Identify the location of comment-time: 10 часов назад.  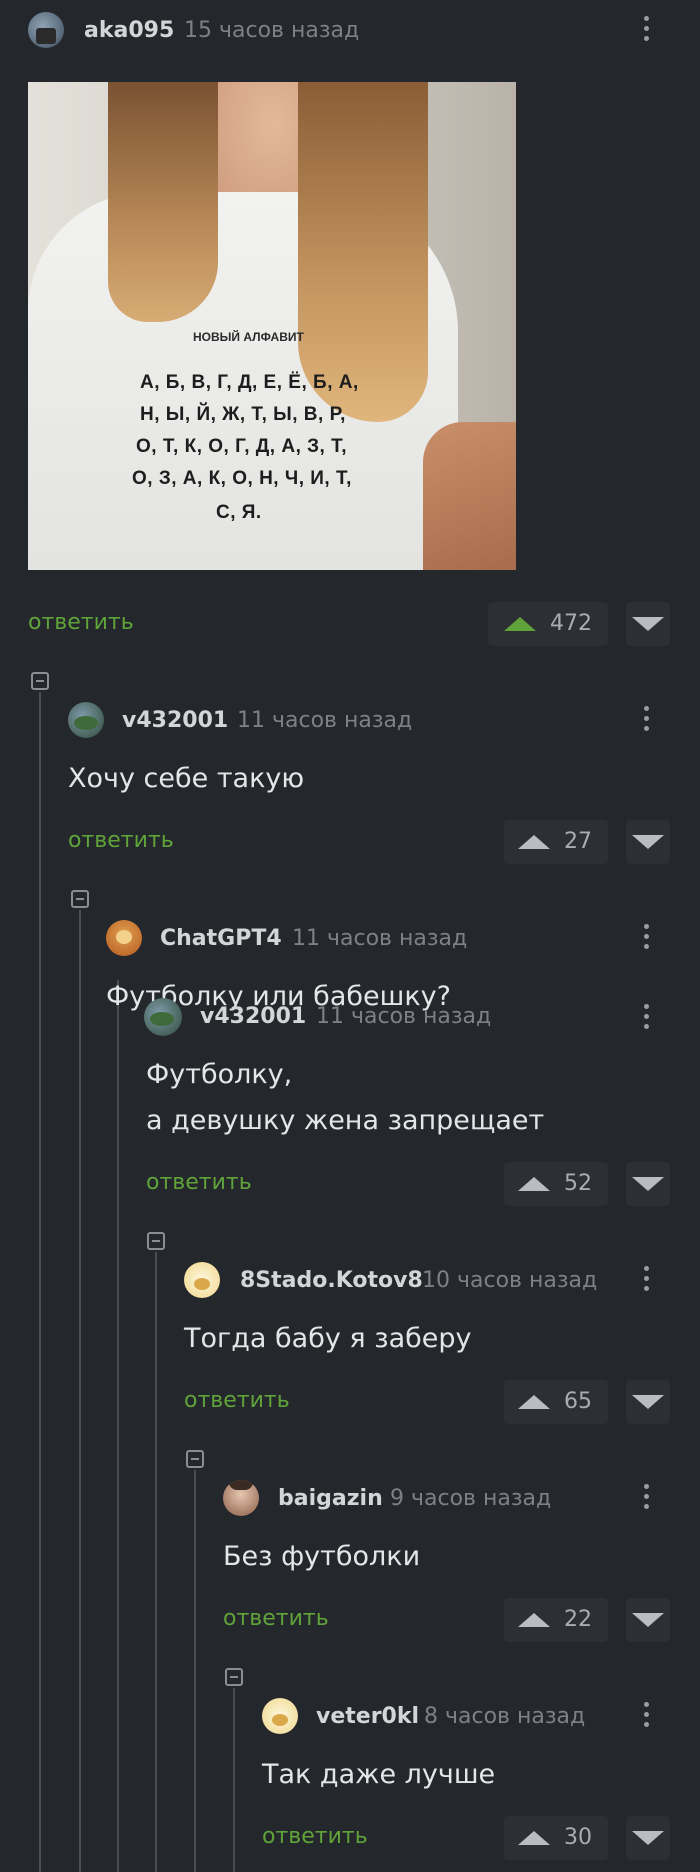
(510, 1280).